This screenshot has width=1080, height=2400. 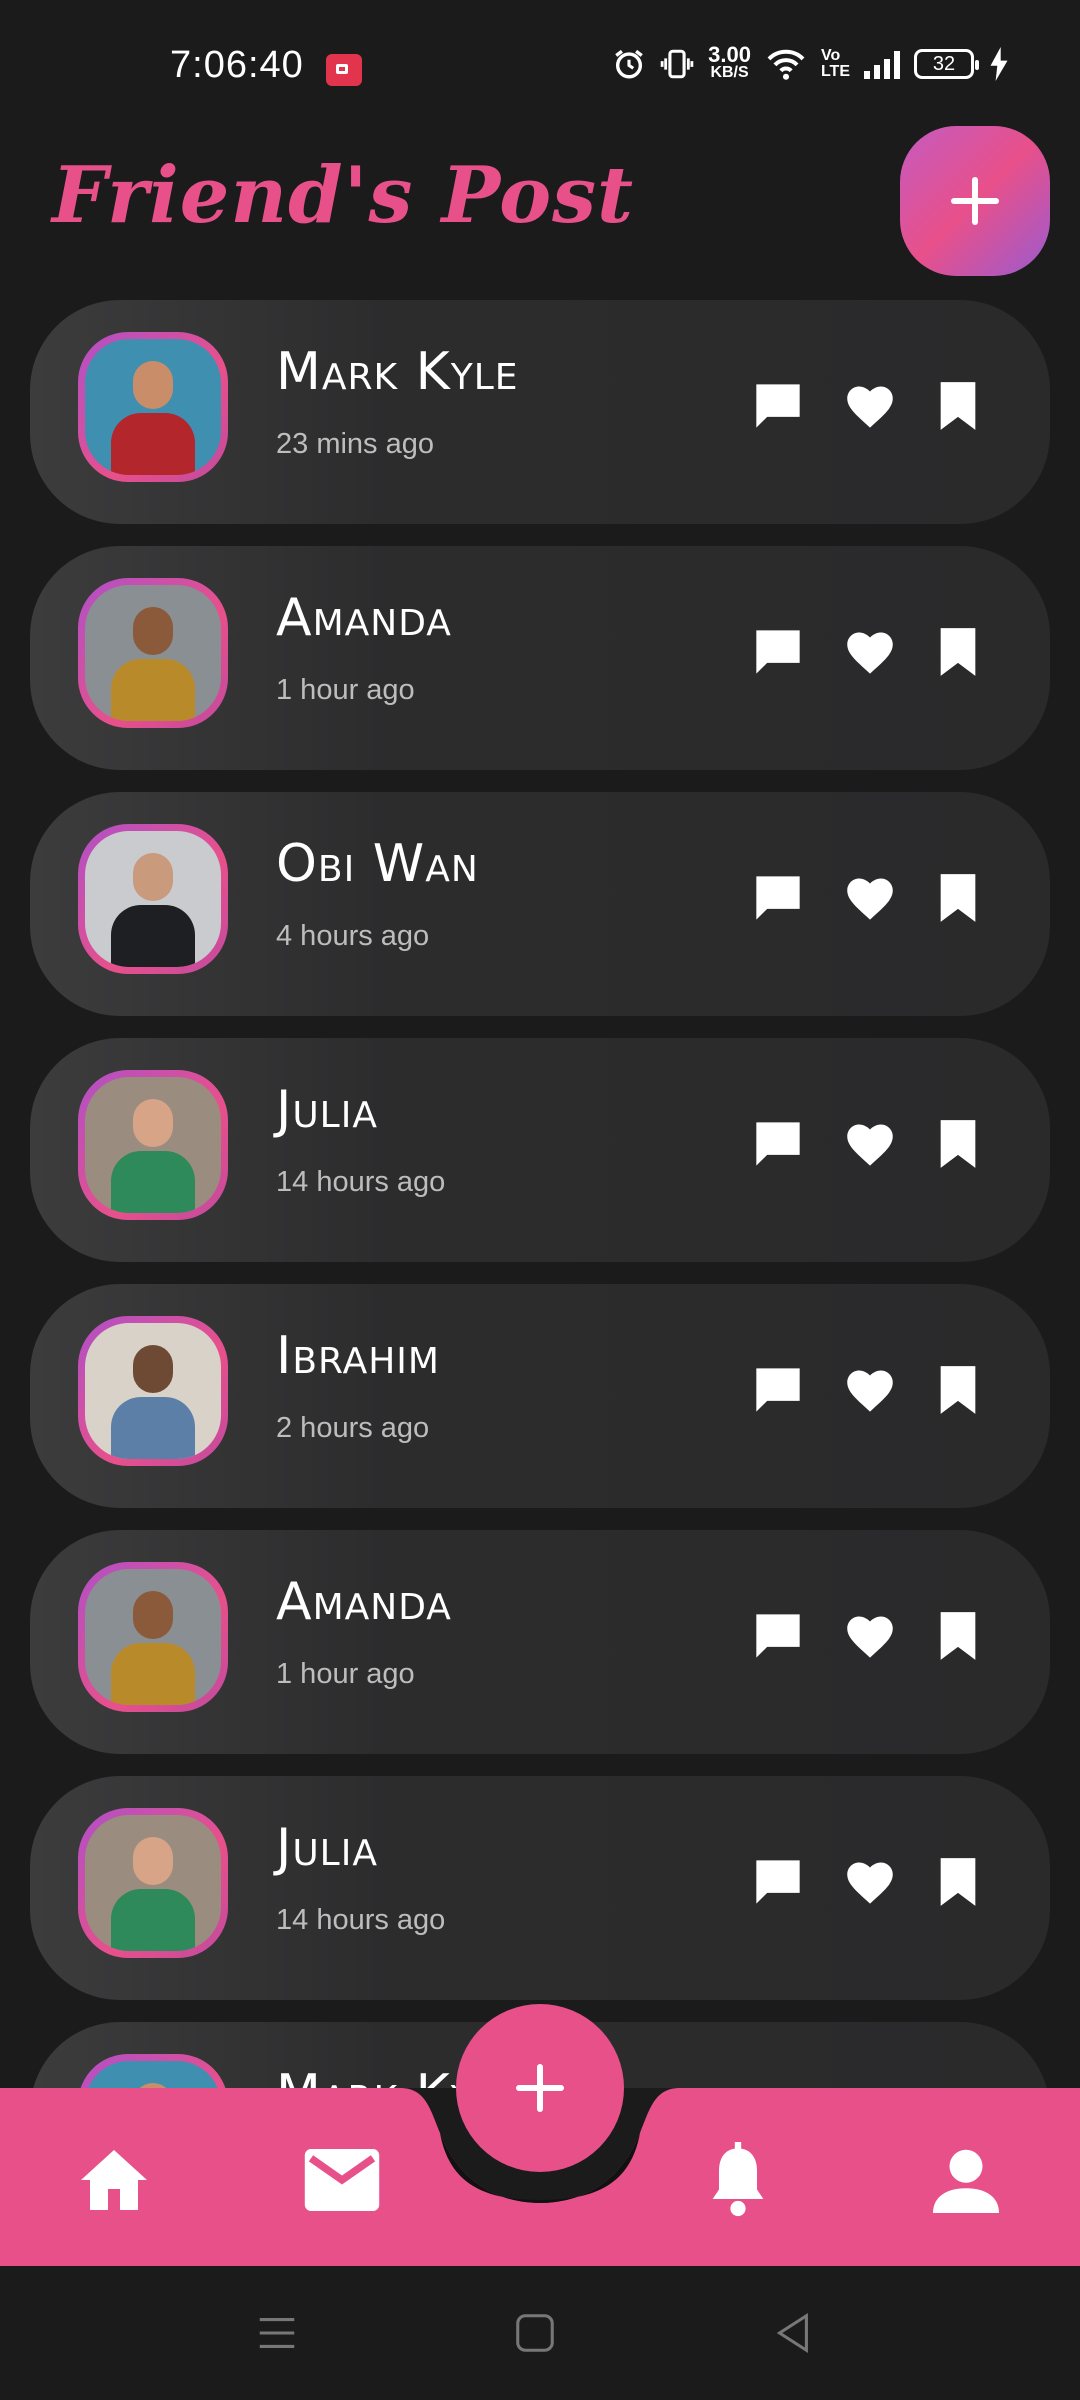 I want to click on volte-bottom: LTE, so click(x=835, y=71).